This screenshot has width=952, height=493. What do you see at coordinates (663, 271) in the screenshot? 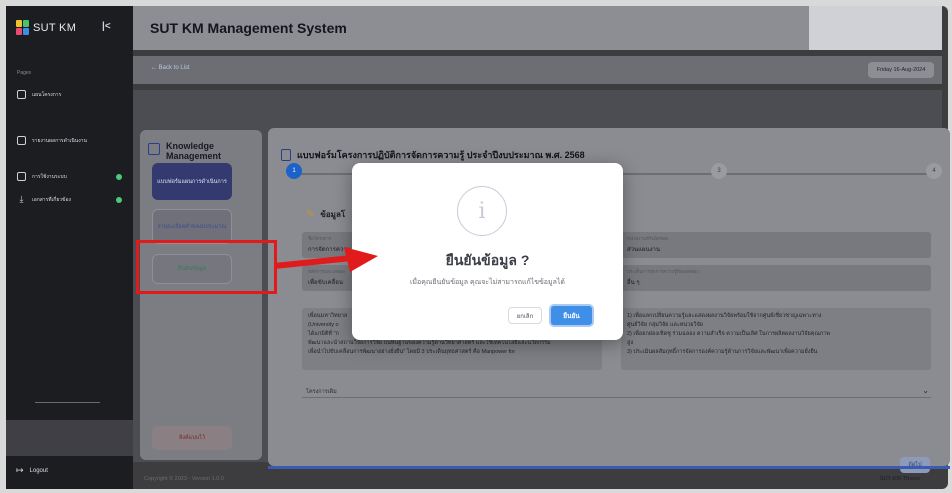
I see `field-label: ประเด็นการจัดการความรู้ที่สอดคล้อง` at bounding box center [663, 271].